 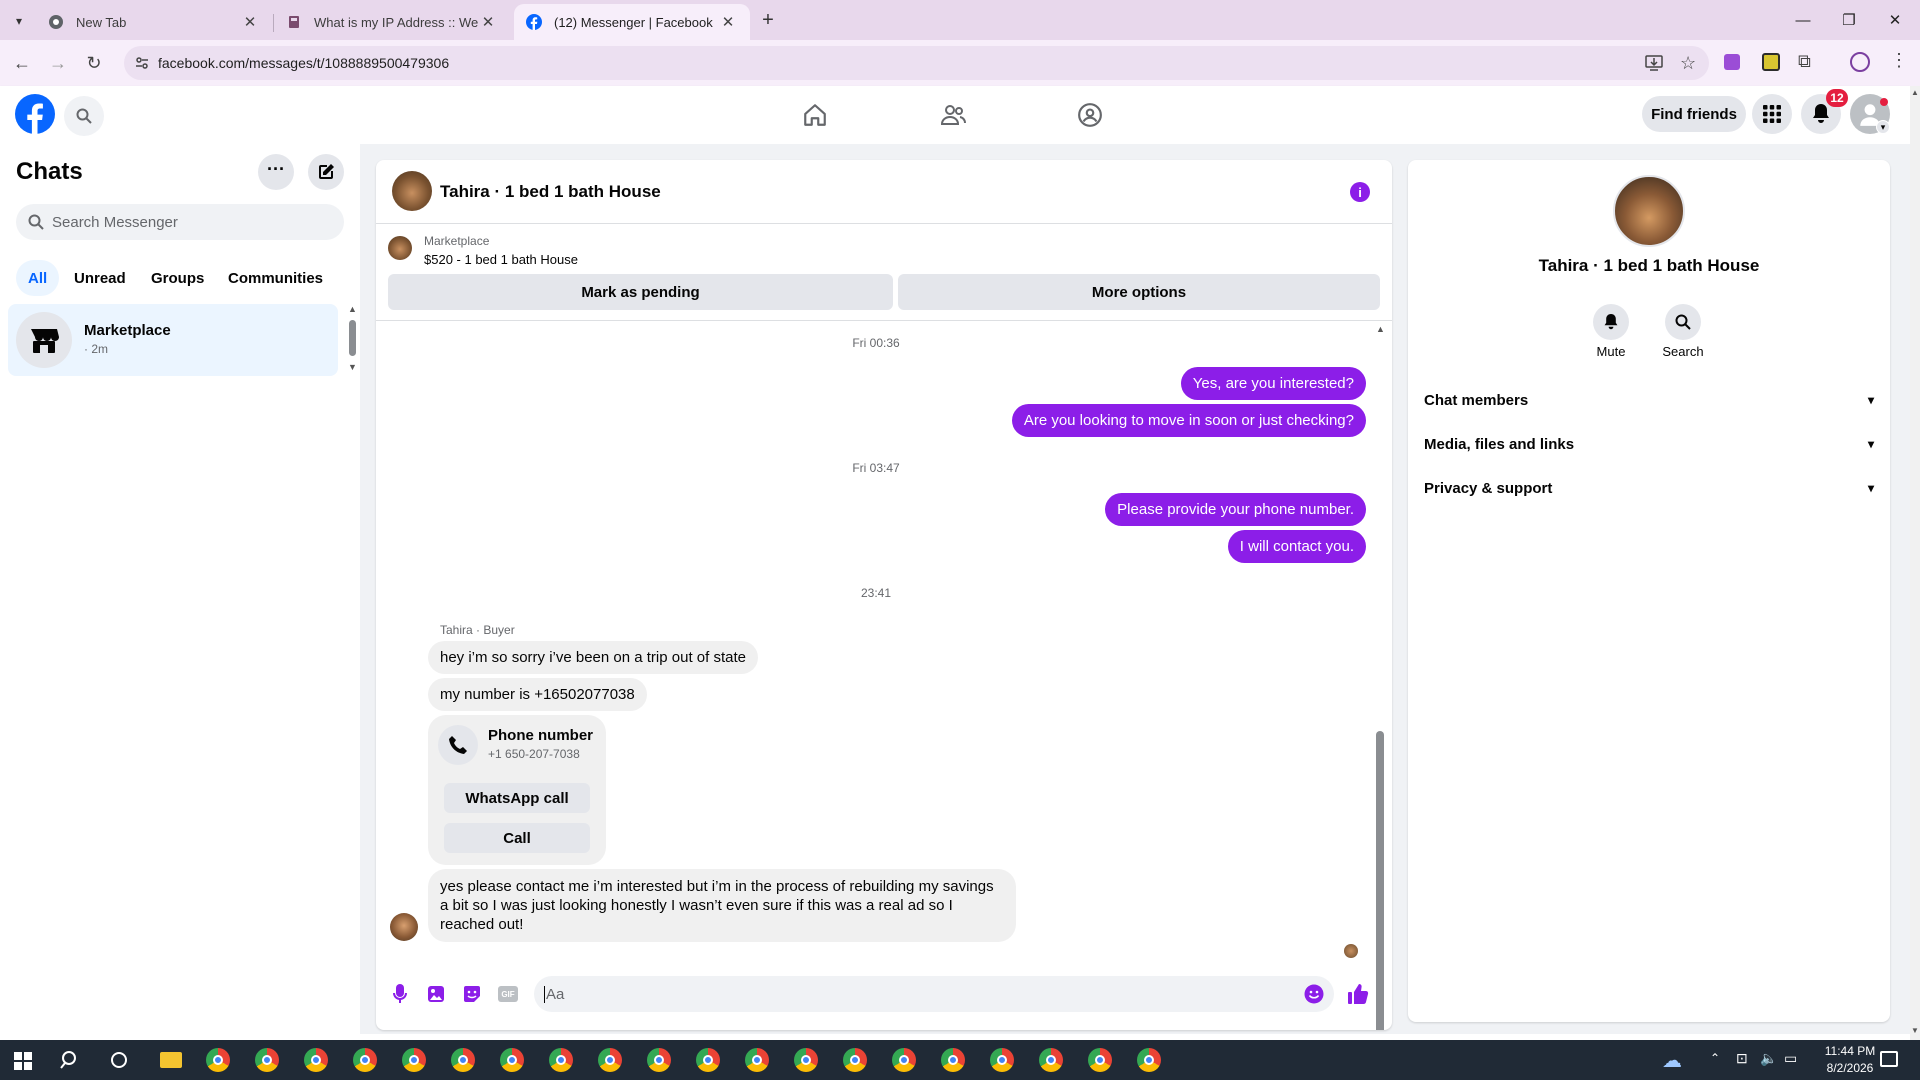 What do you see at coordinates (400, 248) in the screenshot?
I see `listing-thumbnail` at bounding box center [400, 248].